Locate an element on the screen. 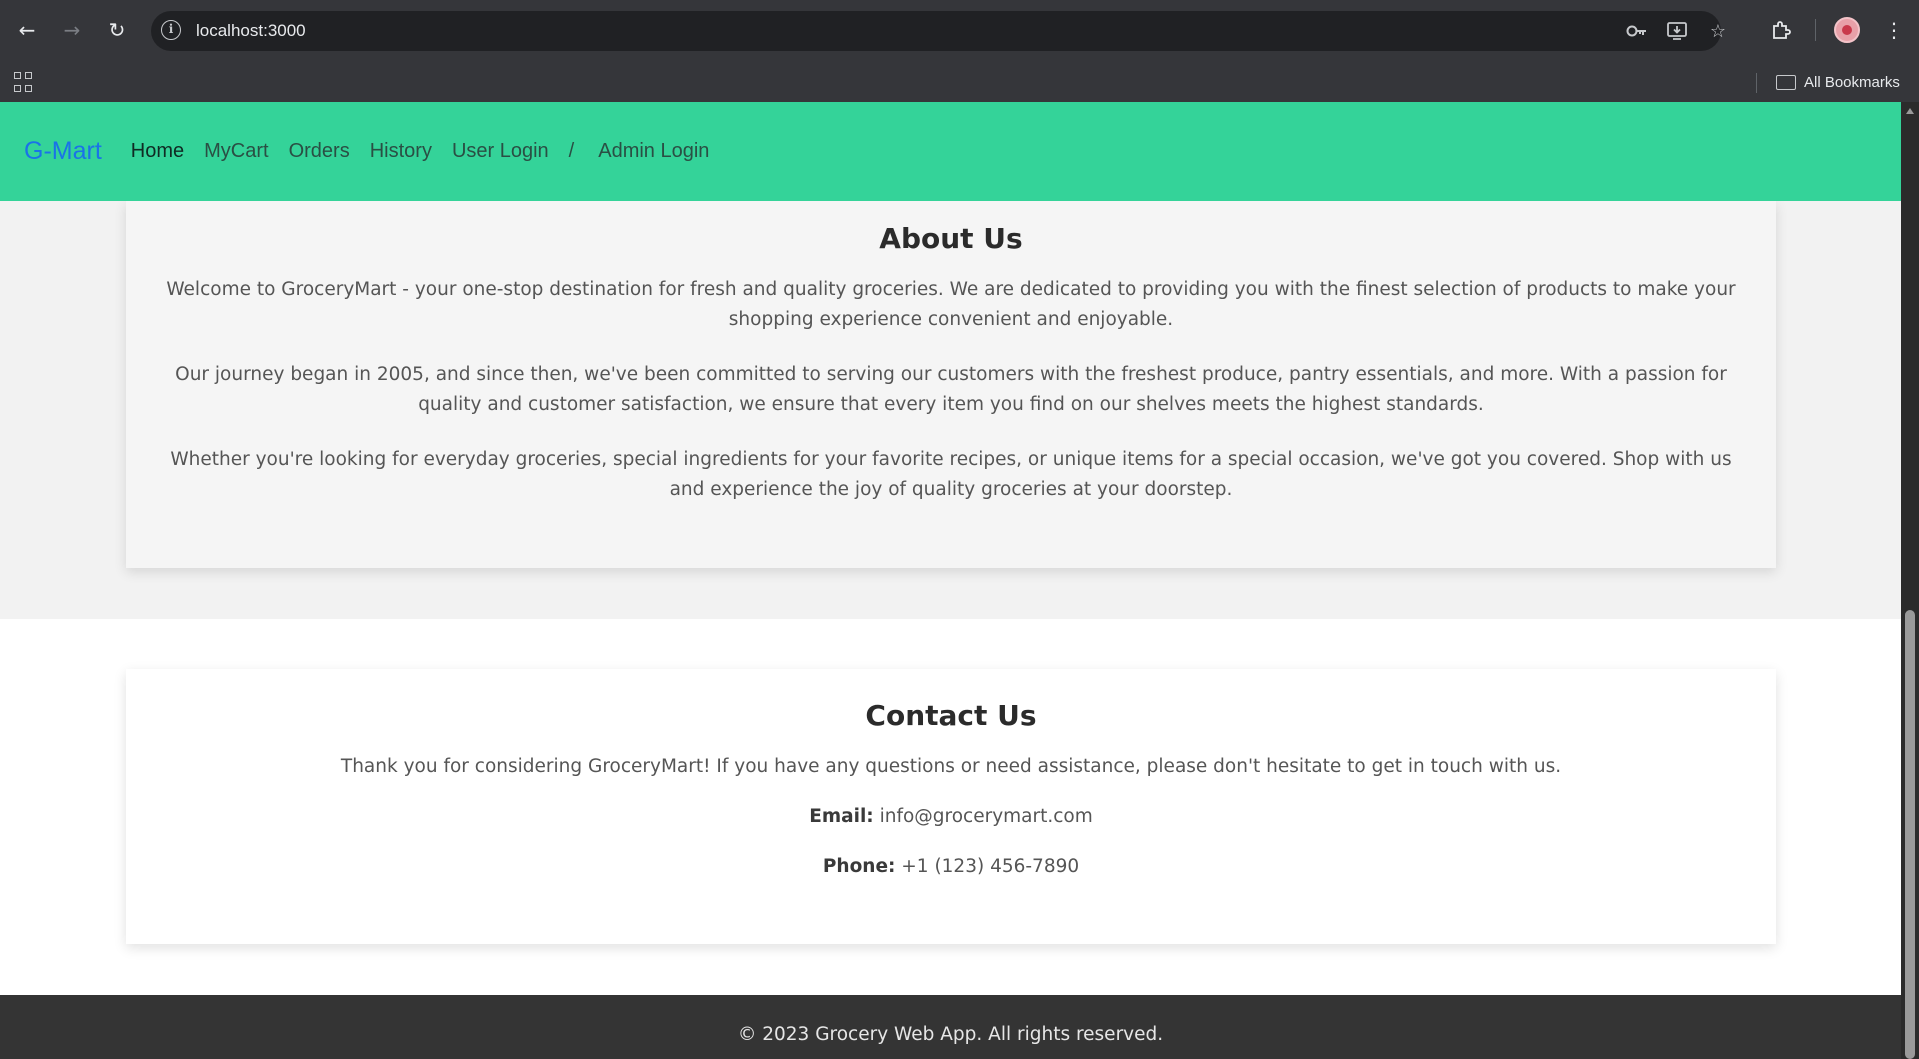  phone-value: +1 (123) 456-7890 is located at coordinates (990, 866).